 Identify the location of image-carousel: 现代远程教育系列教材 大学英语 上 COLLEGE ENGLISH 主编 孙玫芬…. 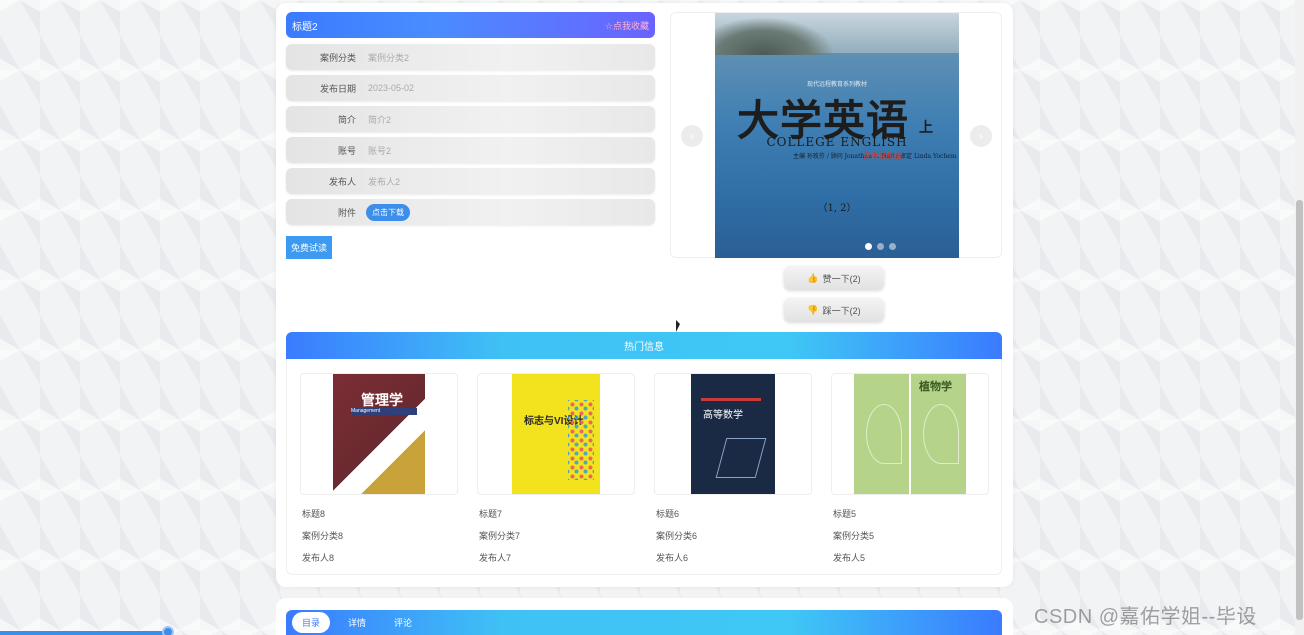
(836, 135).